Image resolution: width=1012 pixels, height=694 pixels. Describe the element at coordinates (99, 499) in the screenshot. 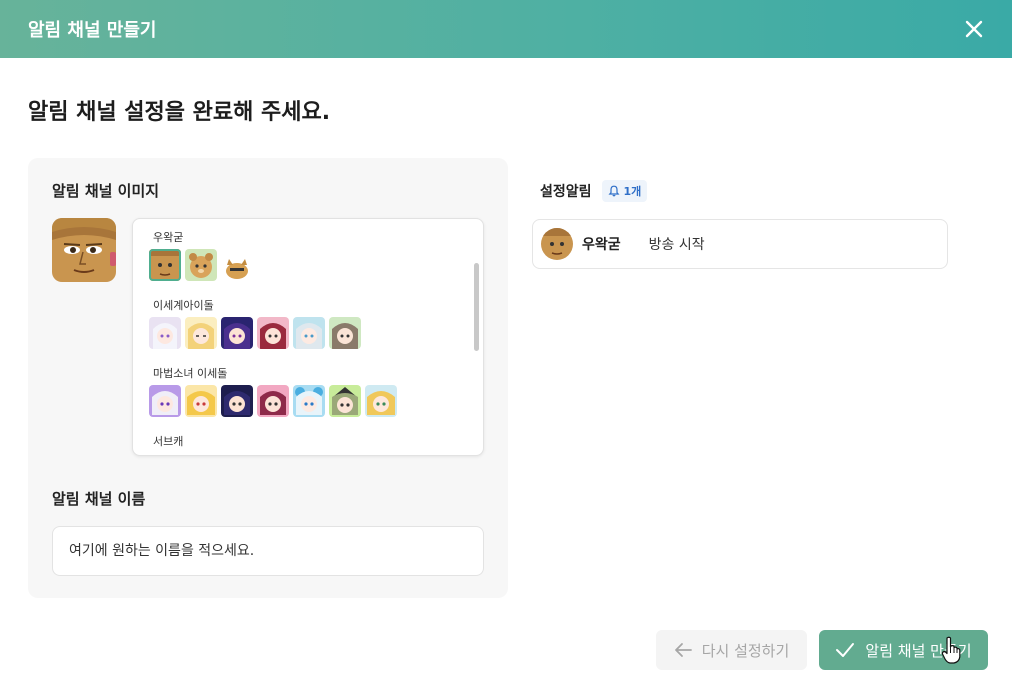

I see `name-section-label: 알림 채널 이름` at that location.